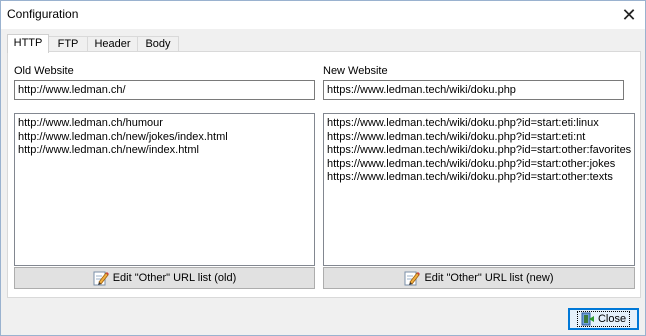 This screenshot has width=646, height=336. I want to click on close-button: Close, so click(603, 319).